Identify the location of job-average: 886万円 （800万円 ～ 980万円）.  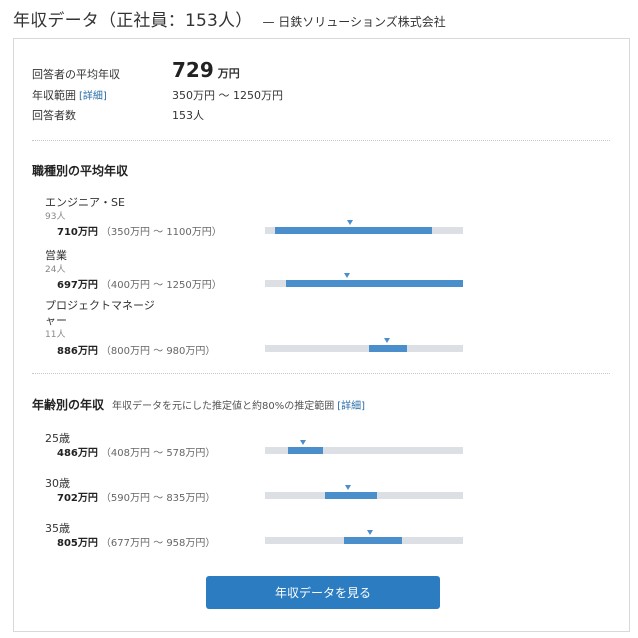
(136, 349).